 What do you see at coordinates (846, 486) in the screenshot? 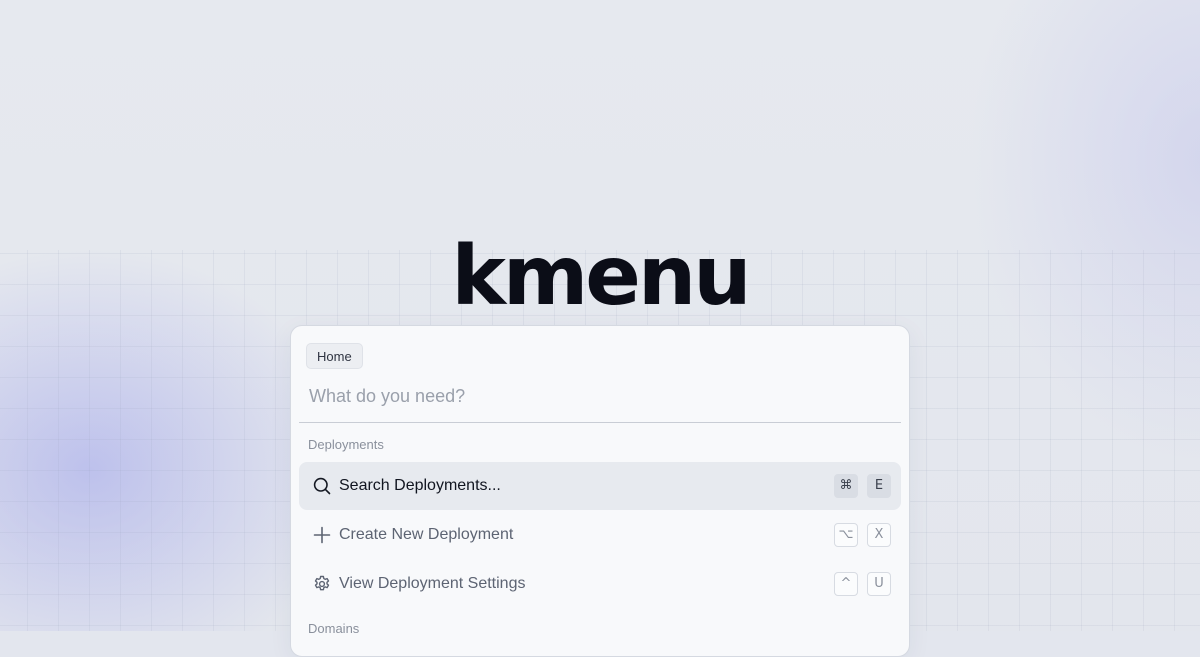
I see `shortcut-key: ⌘` at bounding box center [846, 486].